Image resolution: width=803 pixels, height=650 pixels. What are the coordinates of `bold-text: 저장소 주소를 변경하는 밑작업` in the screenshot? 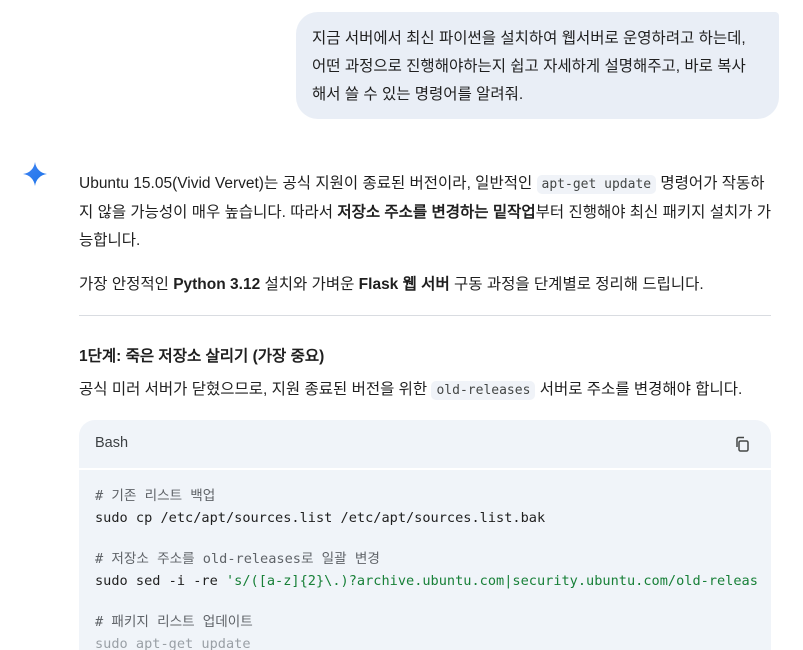 It's located at (436, 212).